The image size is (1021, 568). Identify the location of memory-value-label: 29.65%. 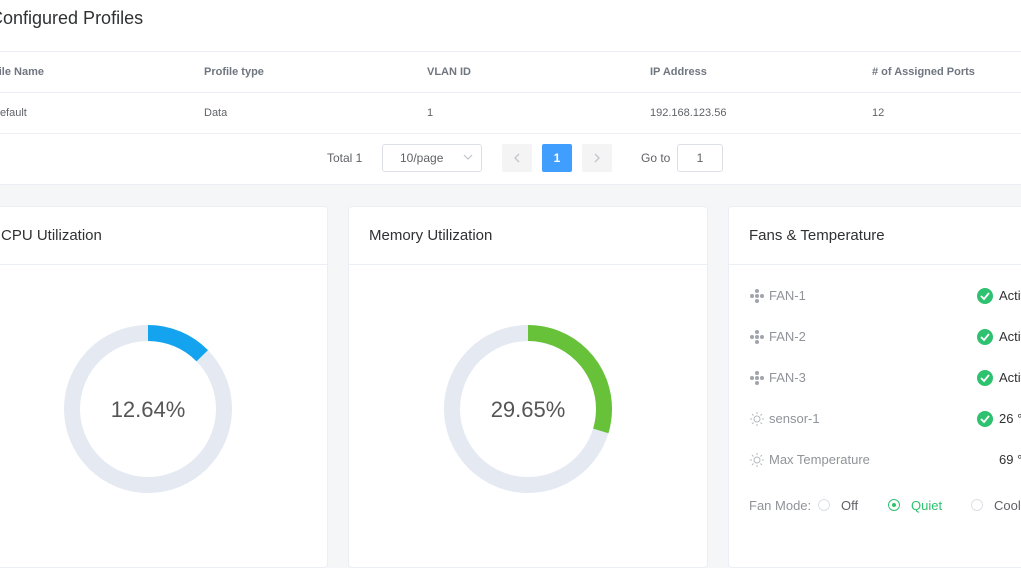
(528, 409).